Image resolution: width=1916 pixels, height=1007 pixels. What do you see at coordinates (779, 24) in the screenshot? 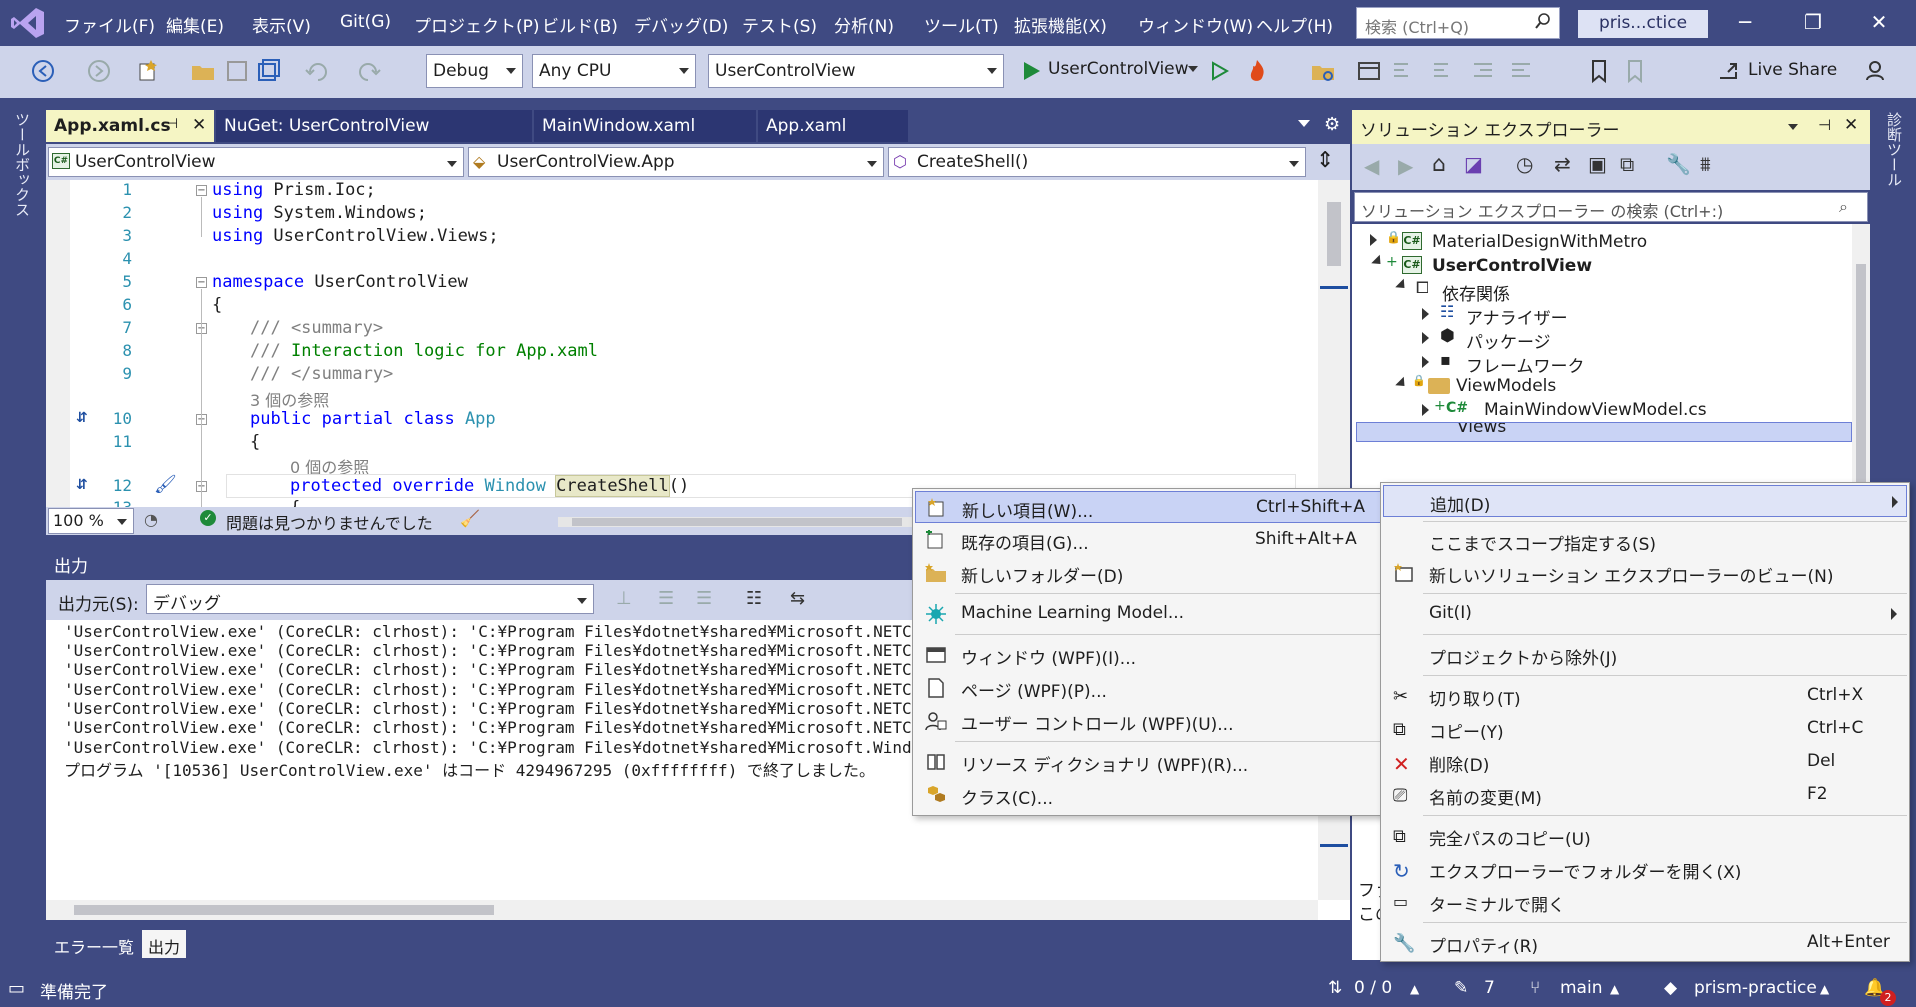
I see `menu-test: テスト(S)` at bounding box center [779, 24].